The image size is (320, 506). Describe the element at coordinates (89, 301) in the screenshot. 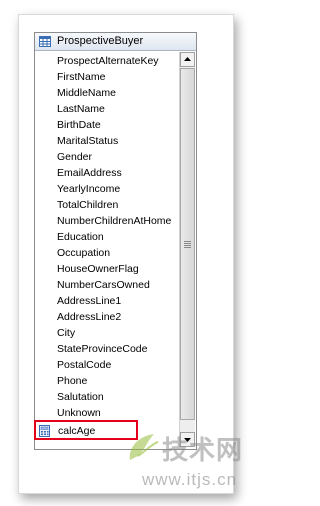

I see `column-row: AddressLine1` at that location.